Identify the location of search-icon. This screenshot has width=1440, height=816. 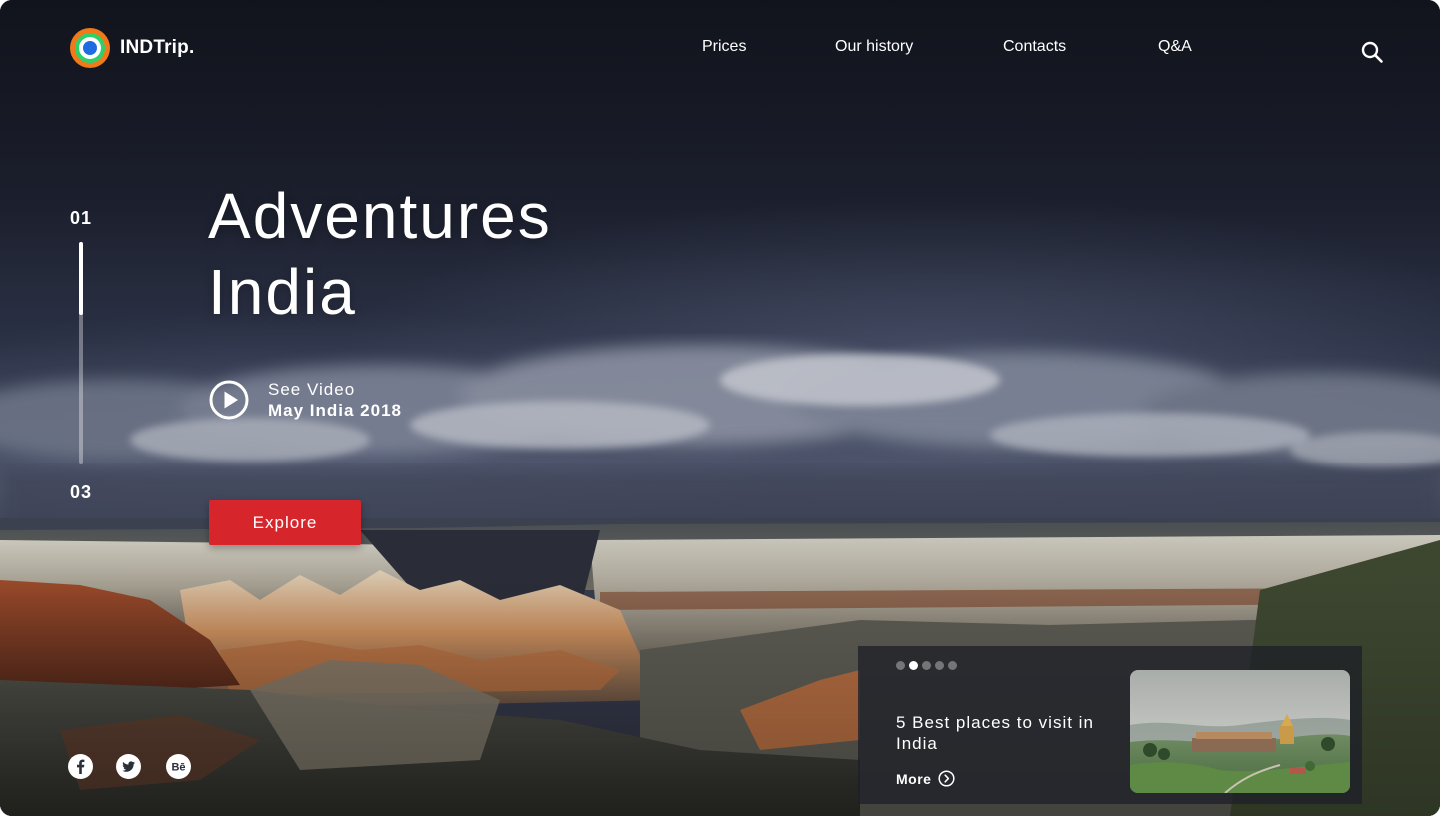
(1372, 52).